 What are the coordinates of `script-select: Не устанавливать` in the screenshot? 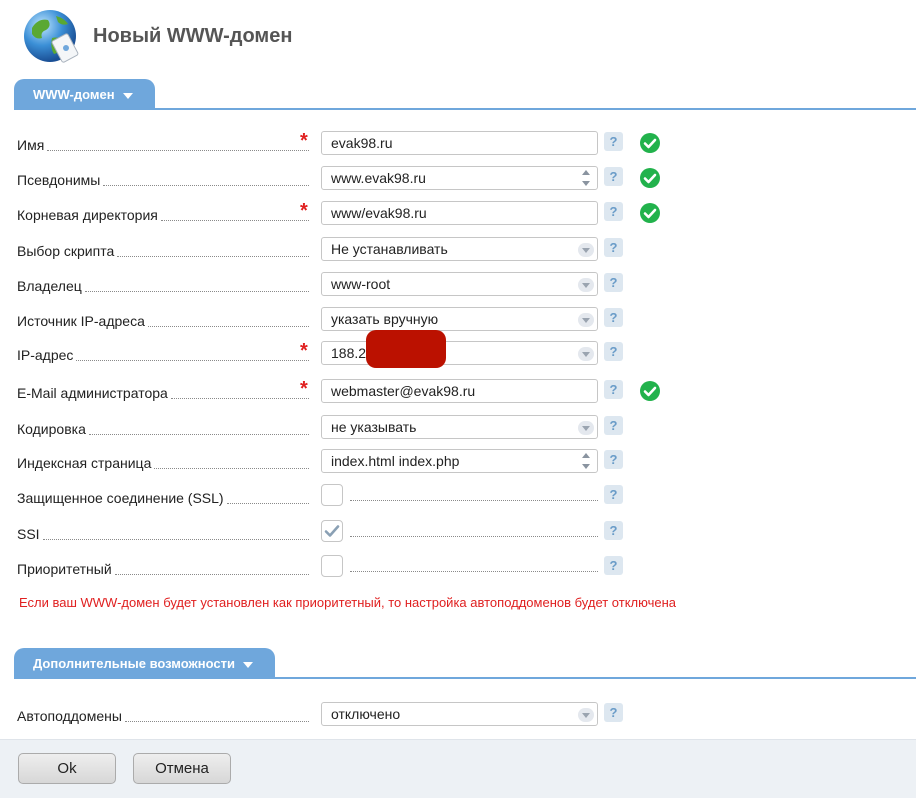 It's located at (459, 249).